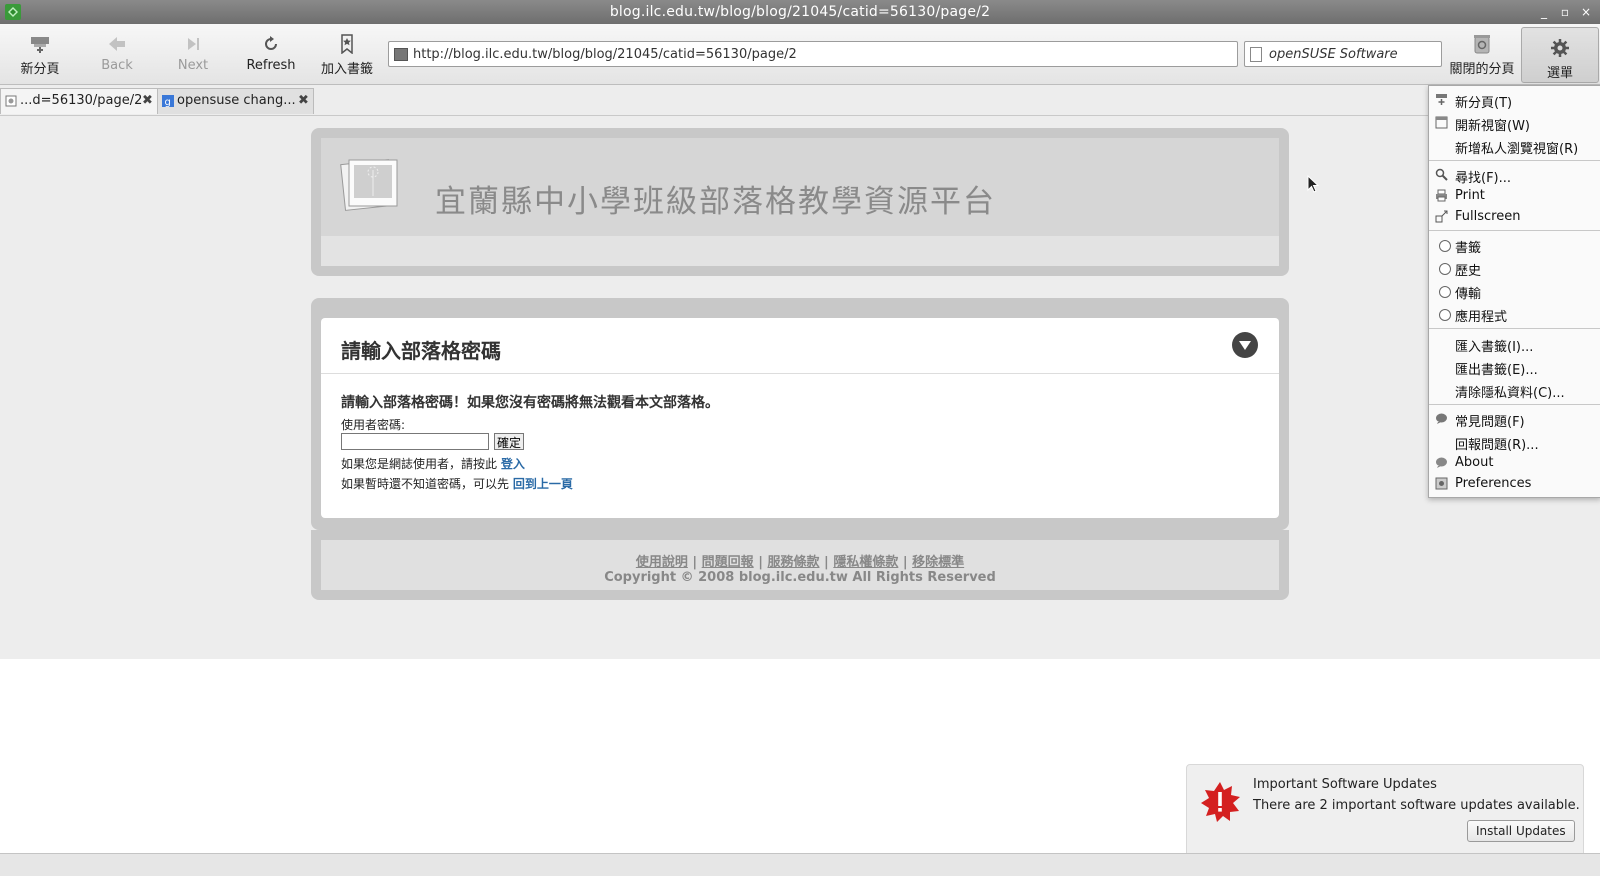 Image resolution: width=1600 pixels, height=876 pixels. Describe the element at coordinates (1560, 48) in the screenshot. I see `gear-icon` at that location.